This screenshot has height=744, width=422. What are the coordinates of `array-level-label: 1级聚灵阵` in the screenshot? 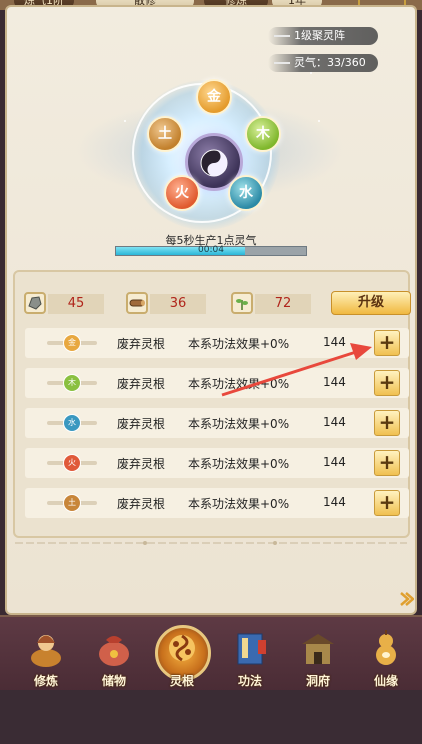 It's located at (319, 35).